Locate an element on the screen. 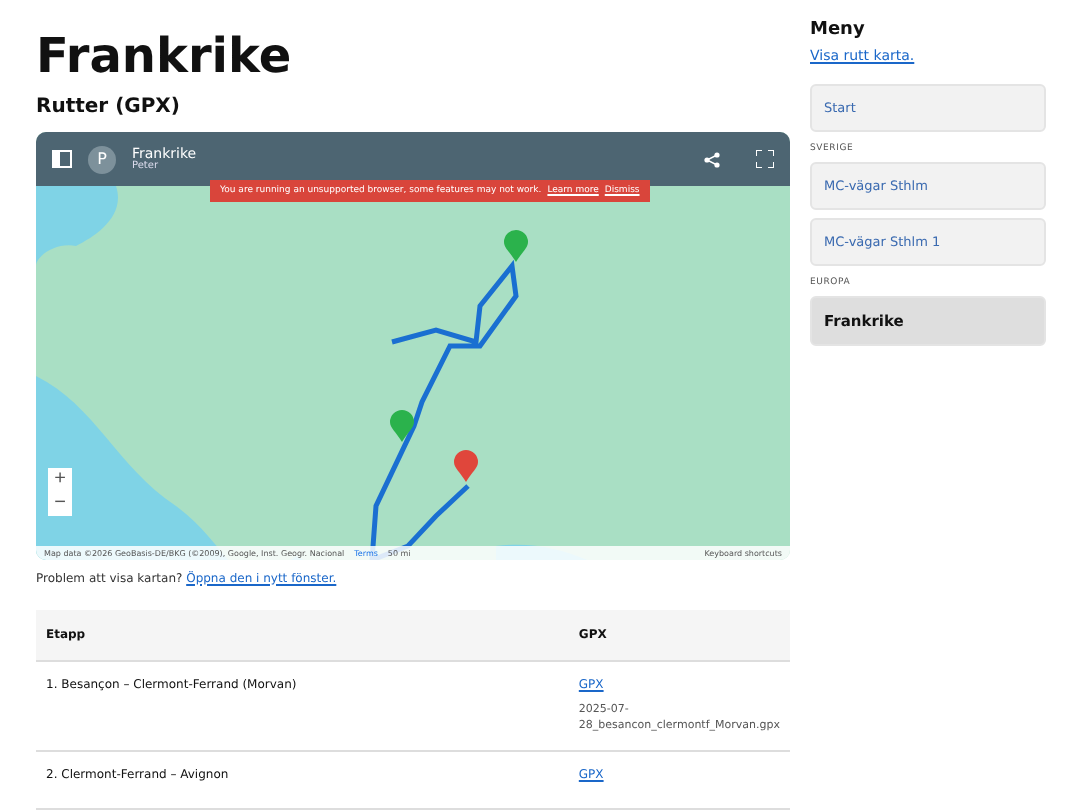  page-title: Frankrike is located at coordinates (165, 56).